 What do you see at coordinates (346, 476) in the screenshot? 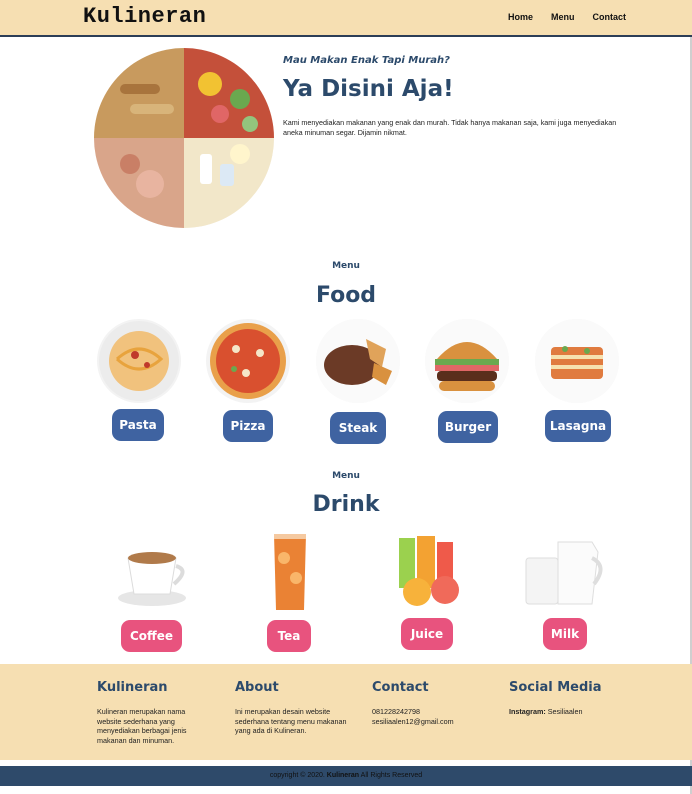
I see `drink-section-kicker: Menu` at bounding box center [346, 476].